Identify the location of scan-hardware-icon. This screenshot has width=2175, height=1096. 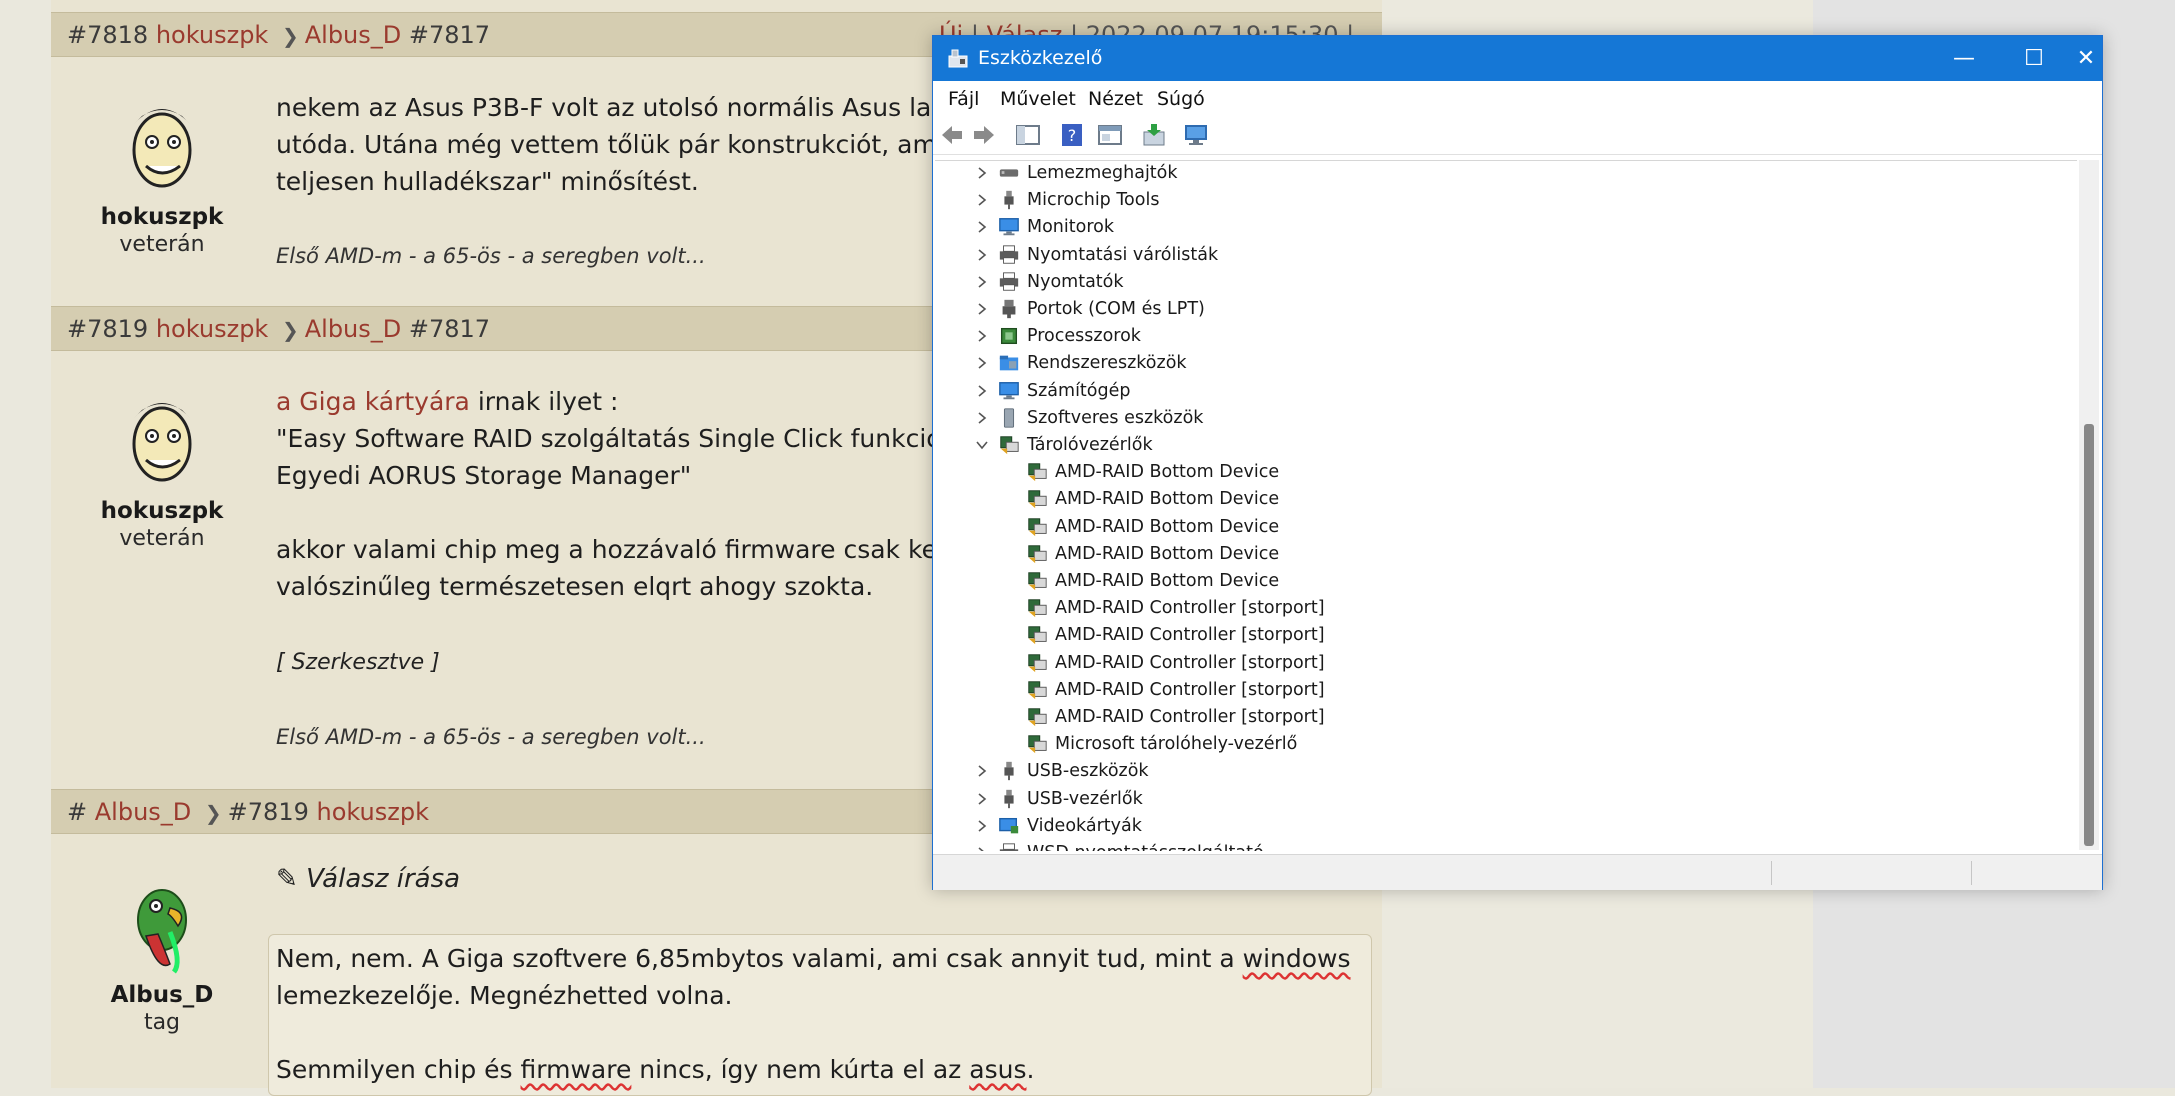
(1196, 135).